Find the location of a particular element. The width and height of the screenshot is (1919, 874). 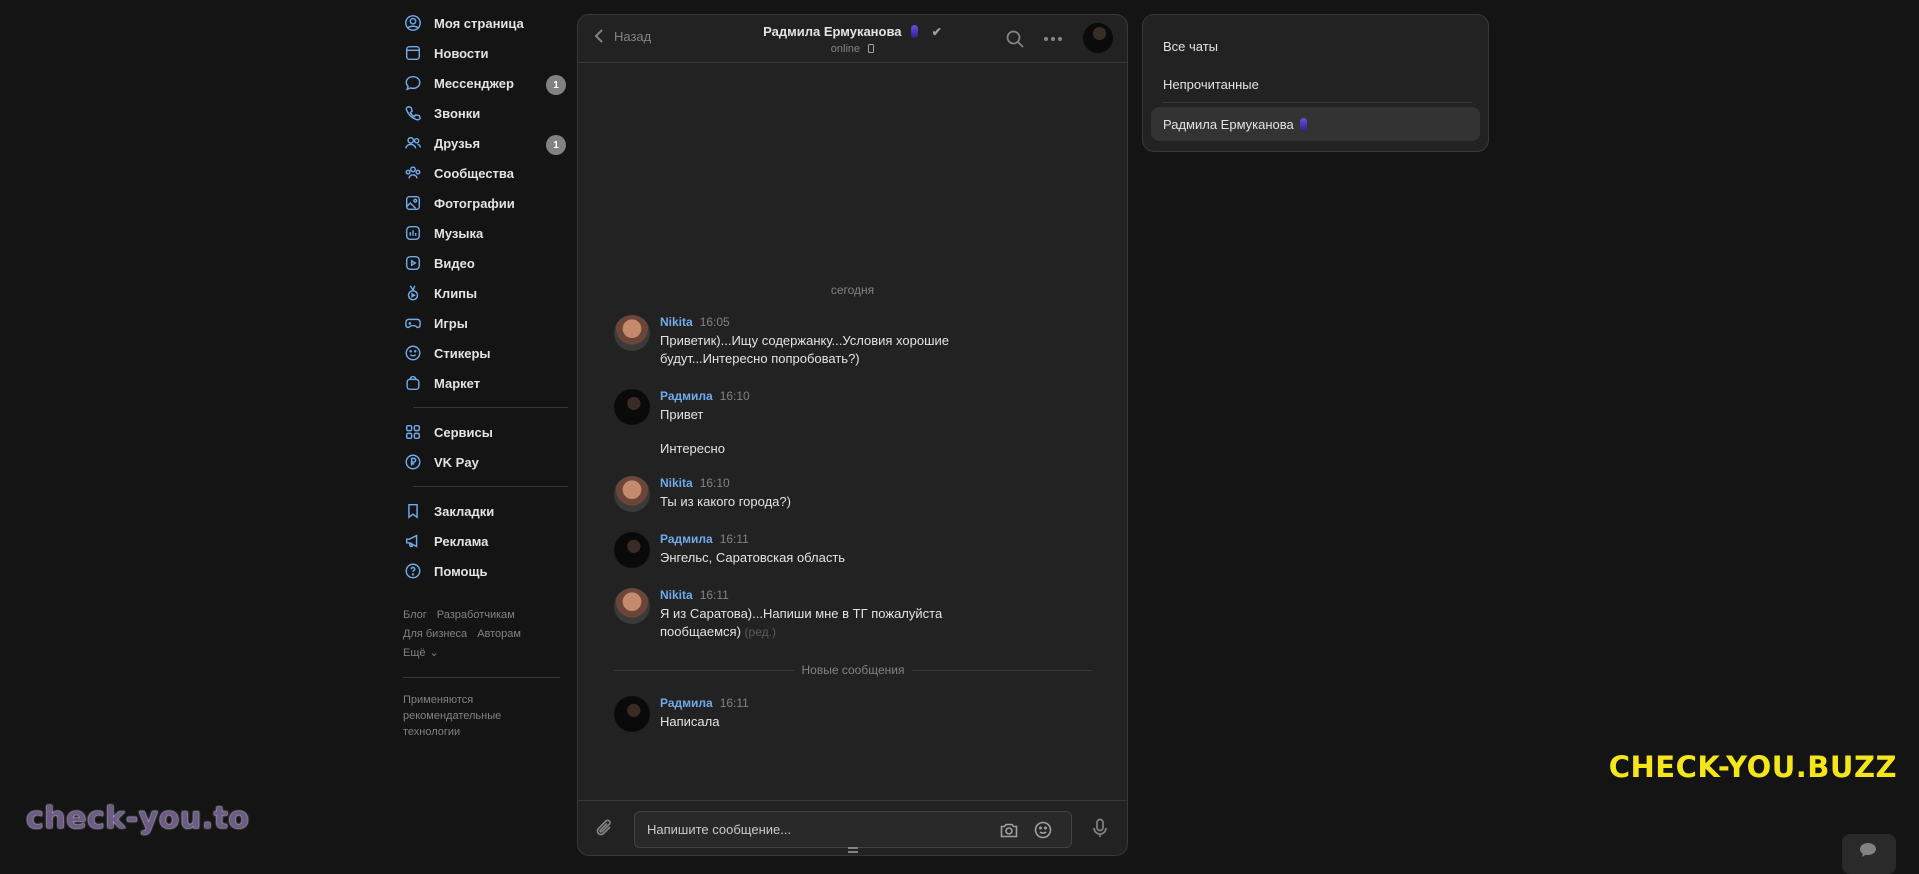

smile-icon is located at coordinates (1043, 830).